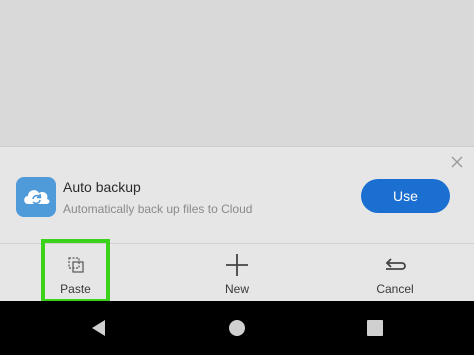 This screenshot has width=474, height=355. Describe the element at coordinates (99, 328) in the screenshot. I see `back-triangle-icon` at that location.